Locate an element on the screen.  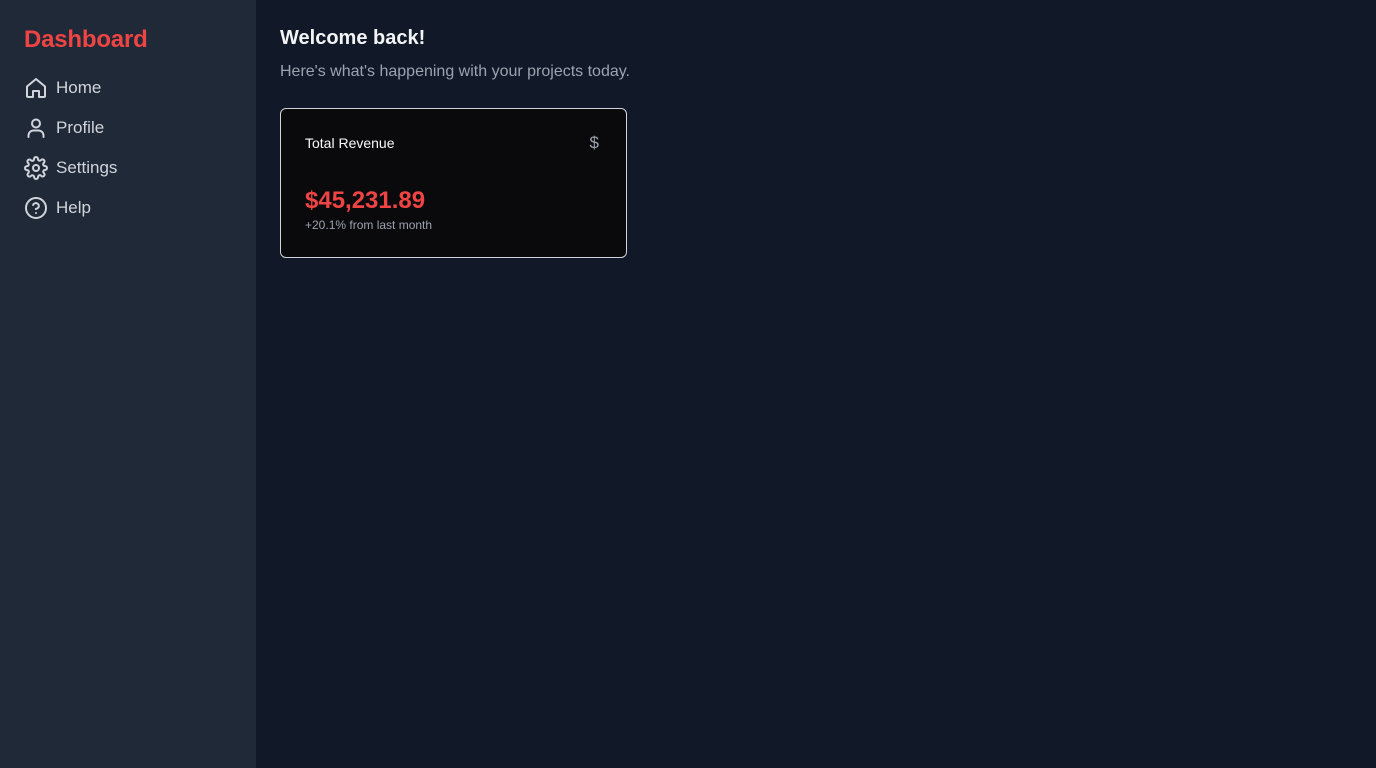
home-icon is located at coordinates (36, 88).